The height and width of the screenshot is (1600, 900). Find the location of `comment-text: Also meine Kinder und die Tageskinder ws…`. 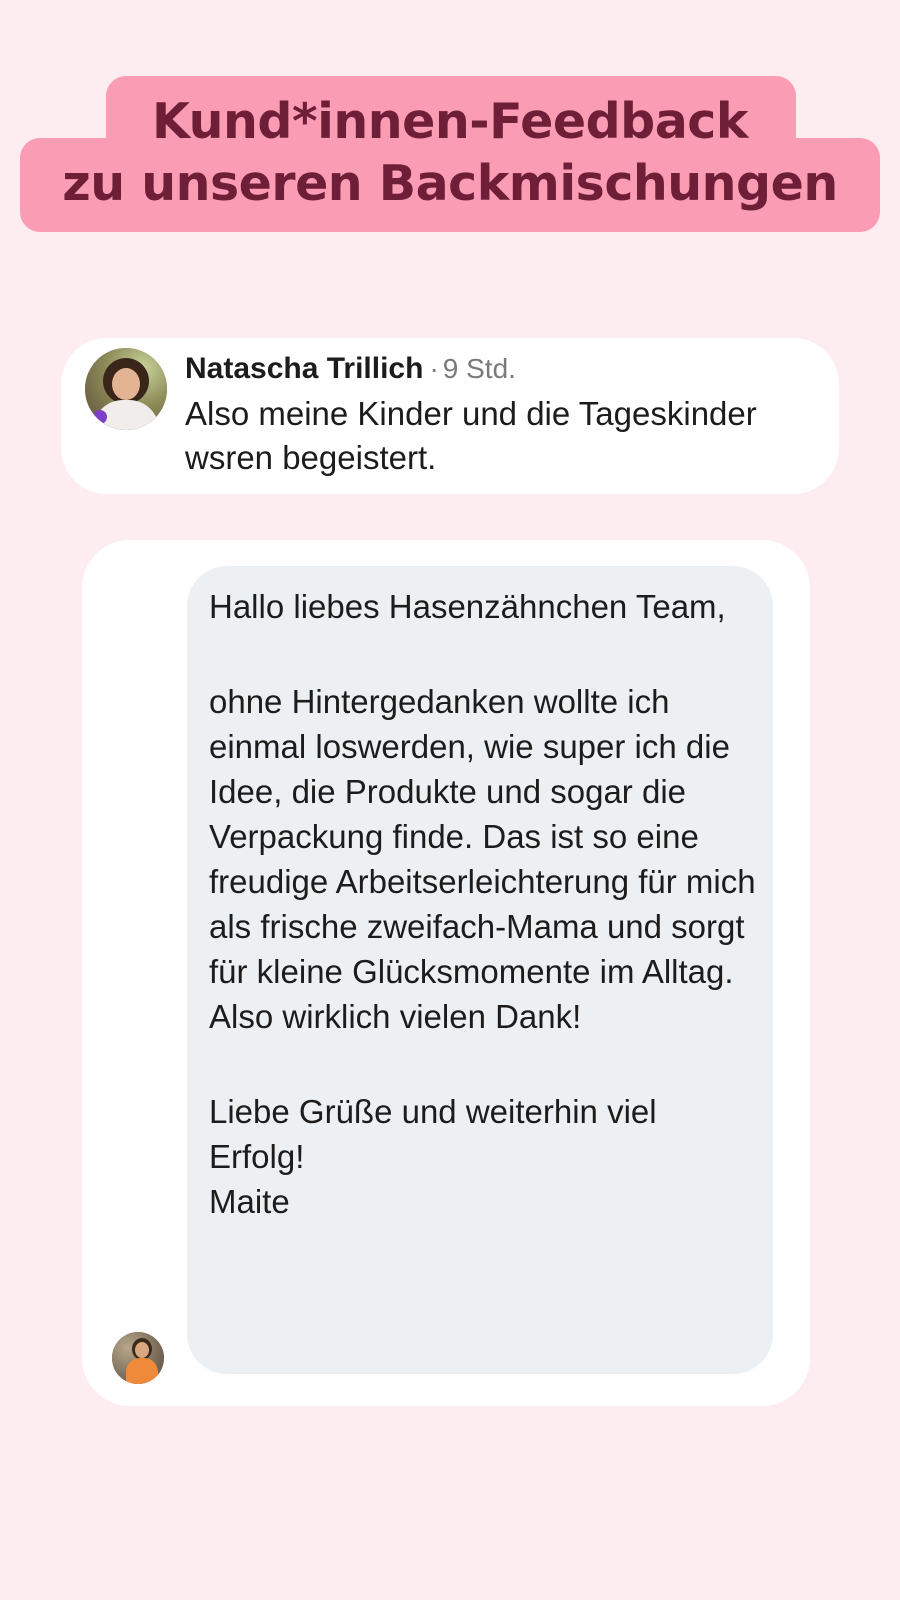

comment-text: Also meine Kinder und die Tageskinder ws… is located at coordinates (510, 436).